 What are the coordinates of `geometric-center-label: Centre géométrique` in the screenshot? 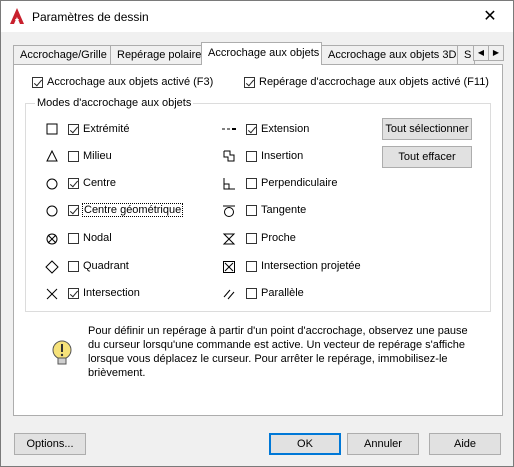 It's located at (133, 210).